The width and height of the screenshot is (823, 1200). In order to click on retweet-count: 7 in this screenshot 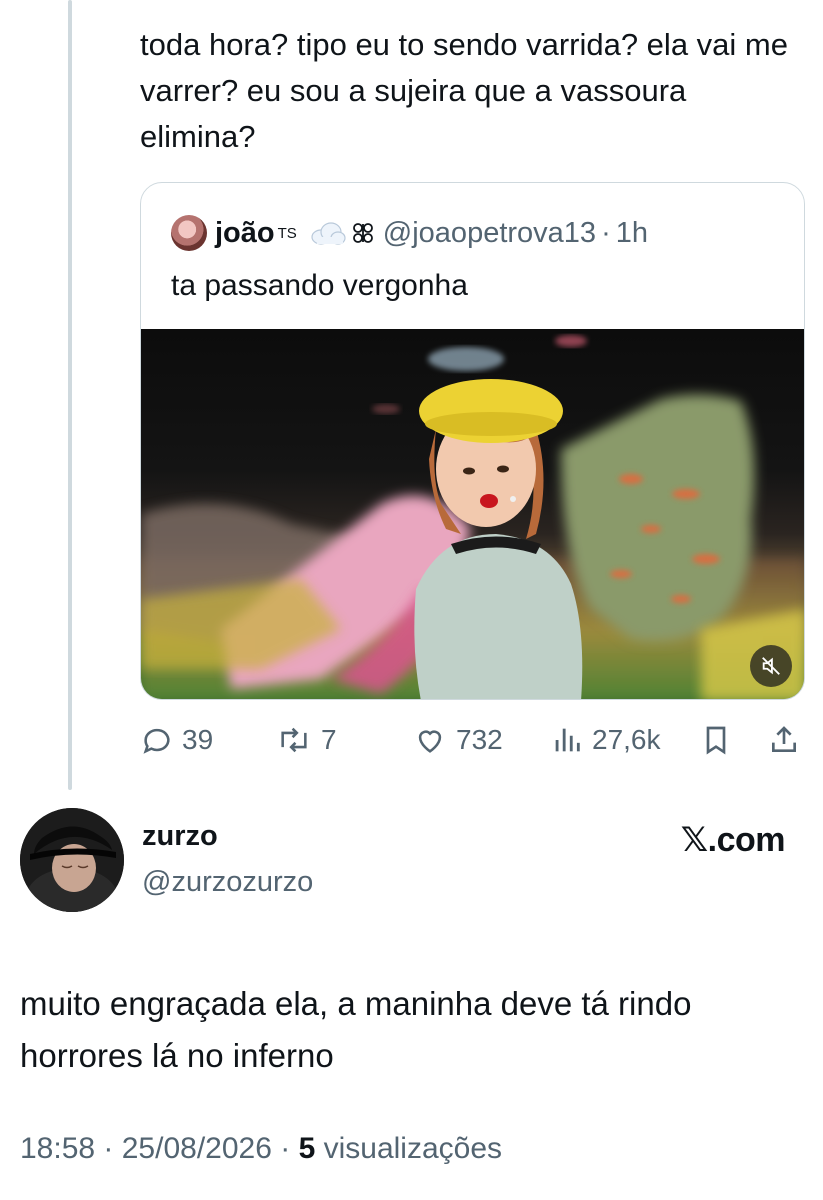, I will do `click(329, 739)`.